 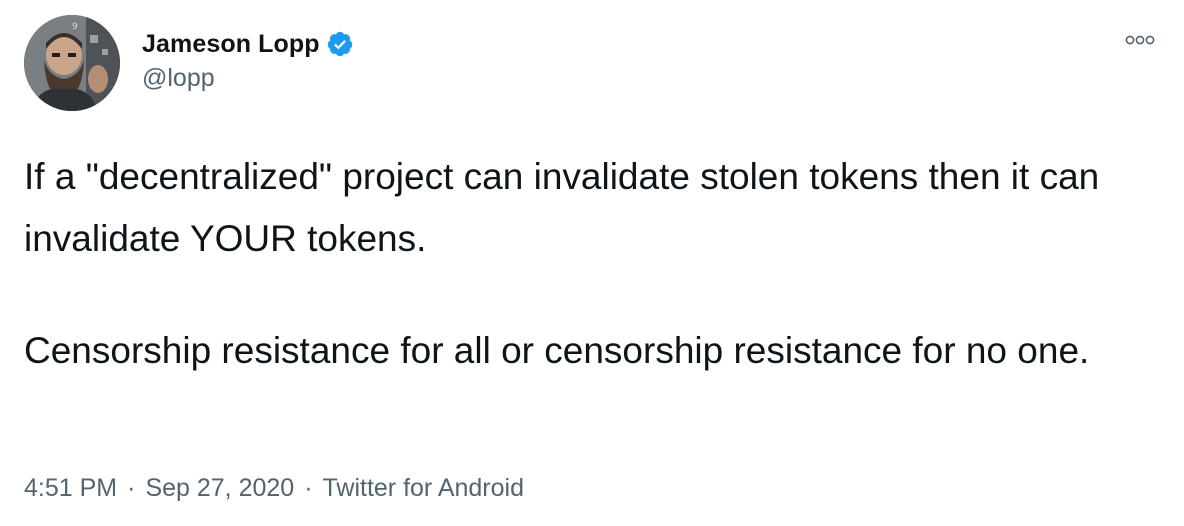 What do you see at coordinates (178, 78) in the screenshot?
I see `author-handle: @lopp` at bounding box center [178, 78].